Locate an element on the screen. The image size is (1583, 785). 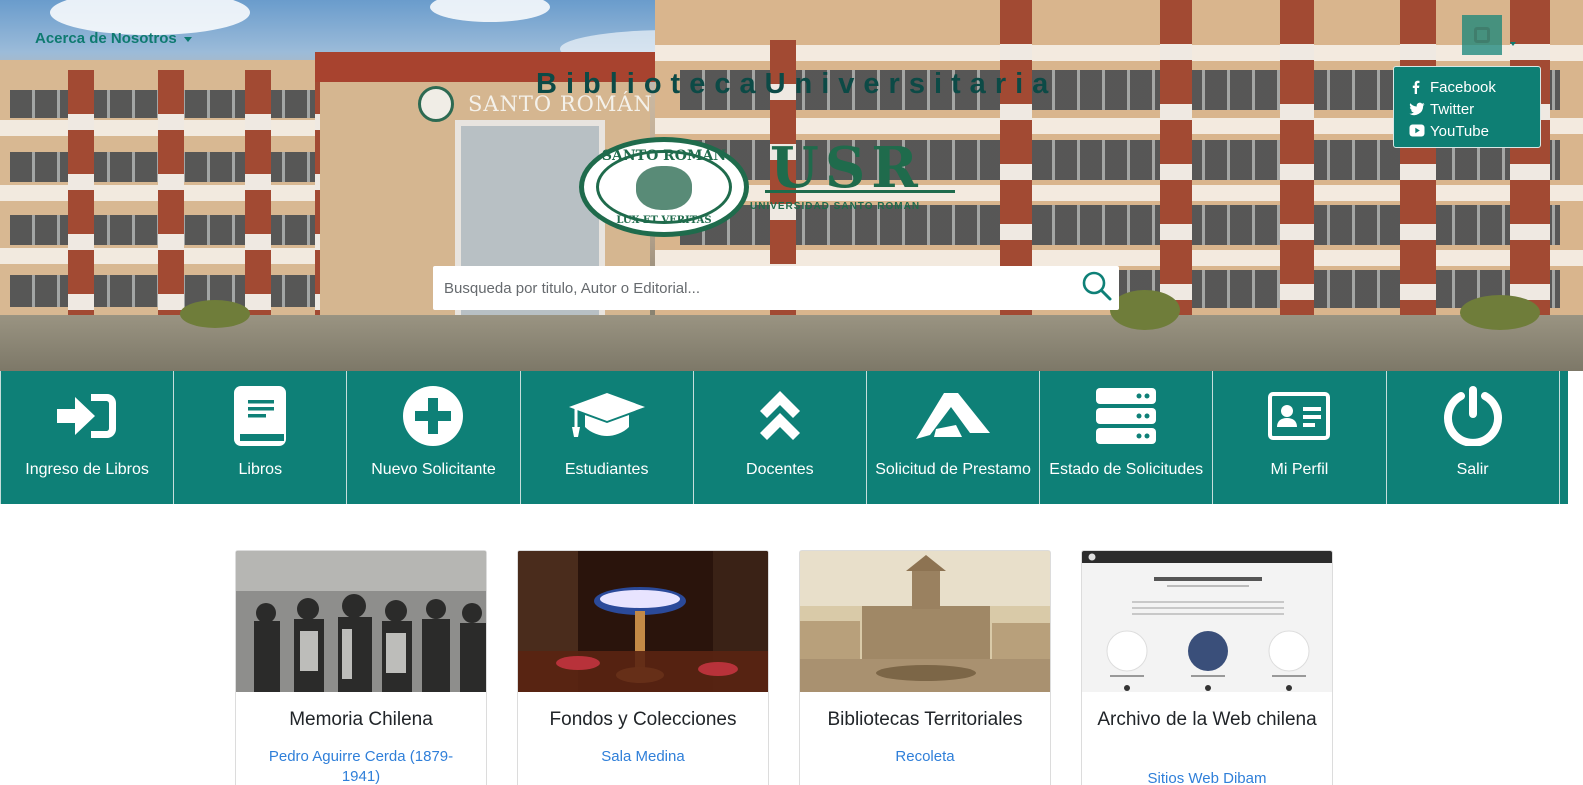
tile-libros: Libros is located at coordinates (260, 437).